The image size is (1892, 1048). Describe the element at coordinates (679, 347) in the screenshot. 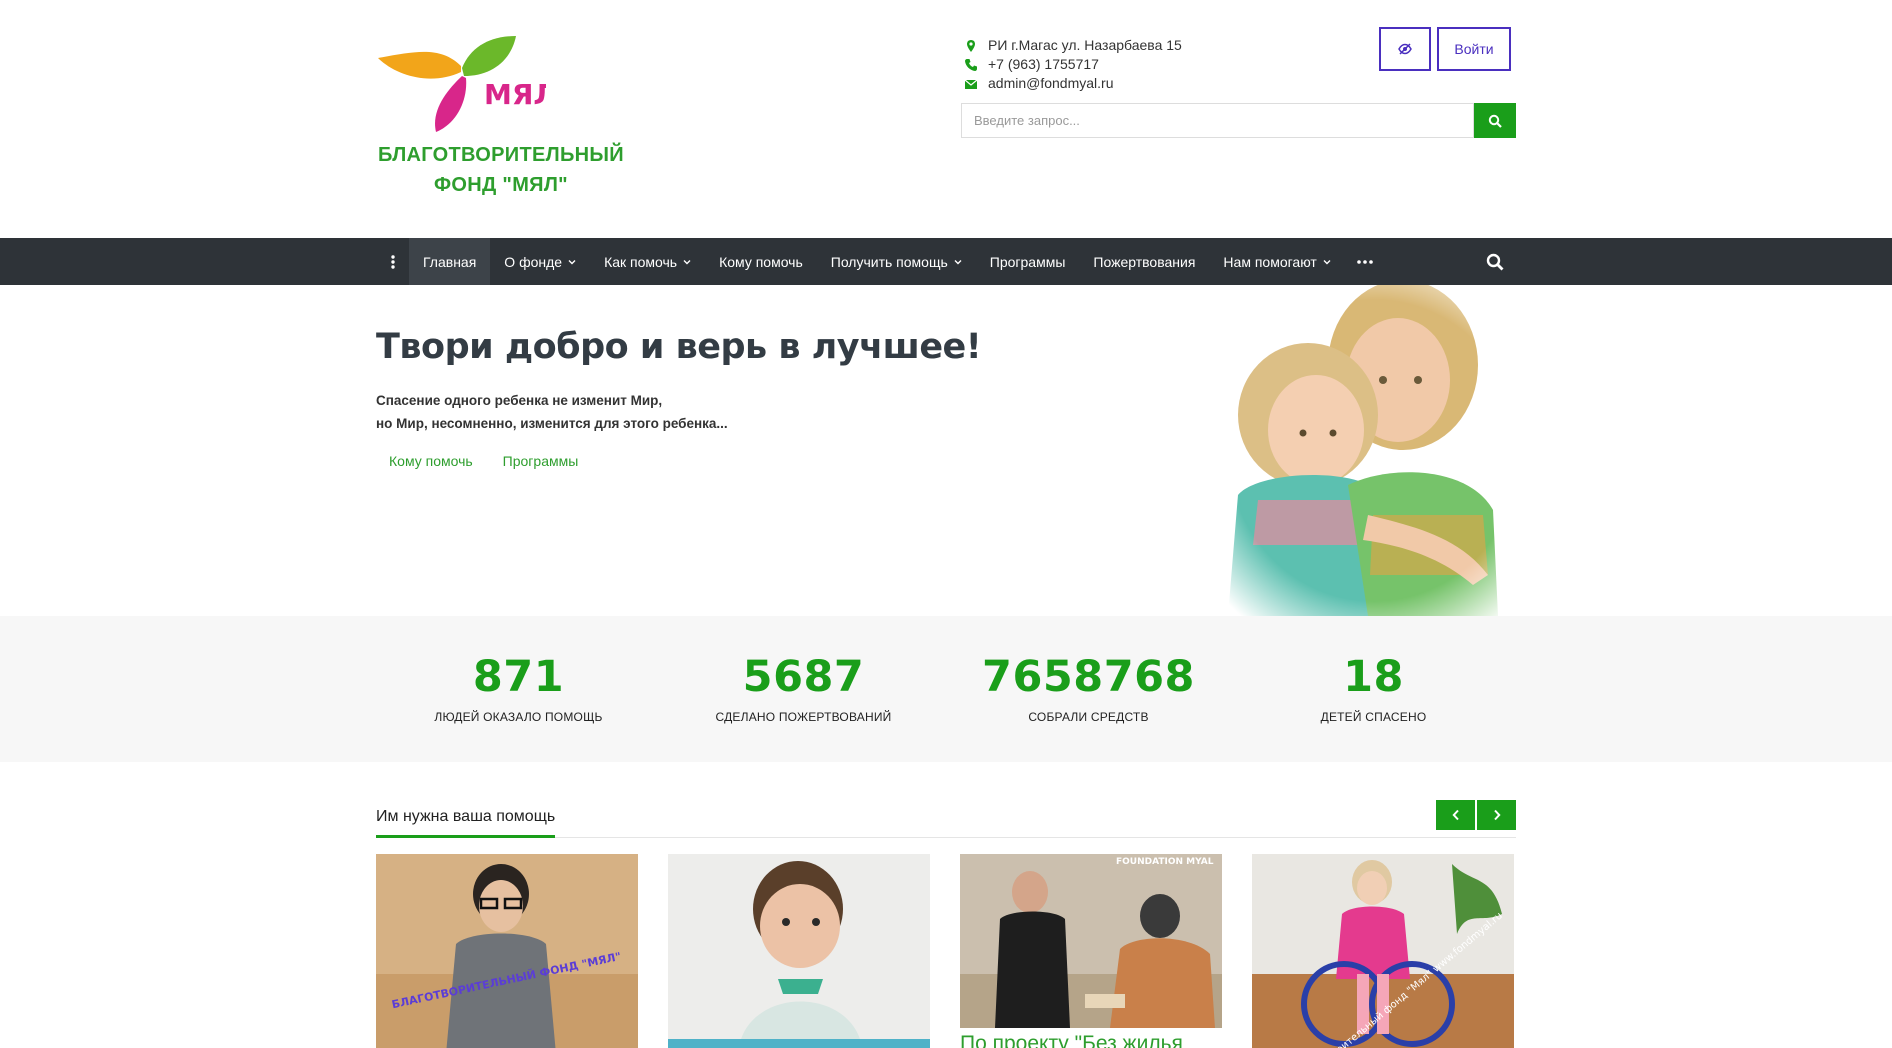

I see `hero-title: Твори добро и верь в лучшее!` at that location.